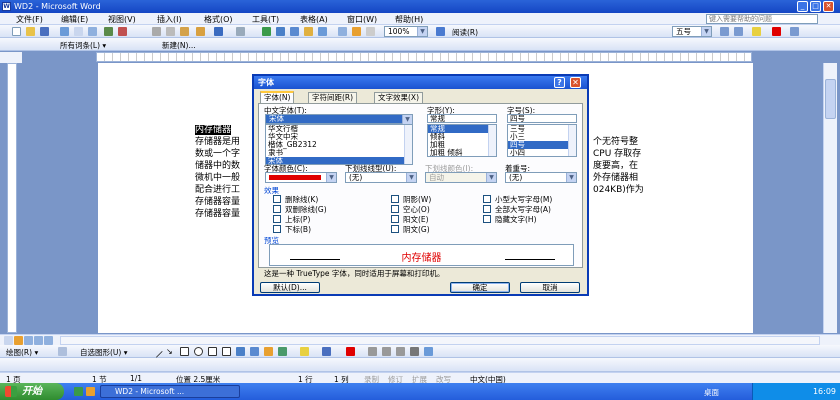 The width and height of the screenshot is (840, 400). Describe the element at coordinates (16, 31) in the screenshot. I see `new-doc-icon` at that location.